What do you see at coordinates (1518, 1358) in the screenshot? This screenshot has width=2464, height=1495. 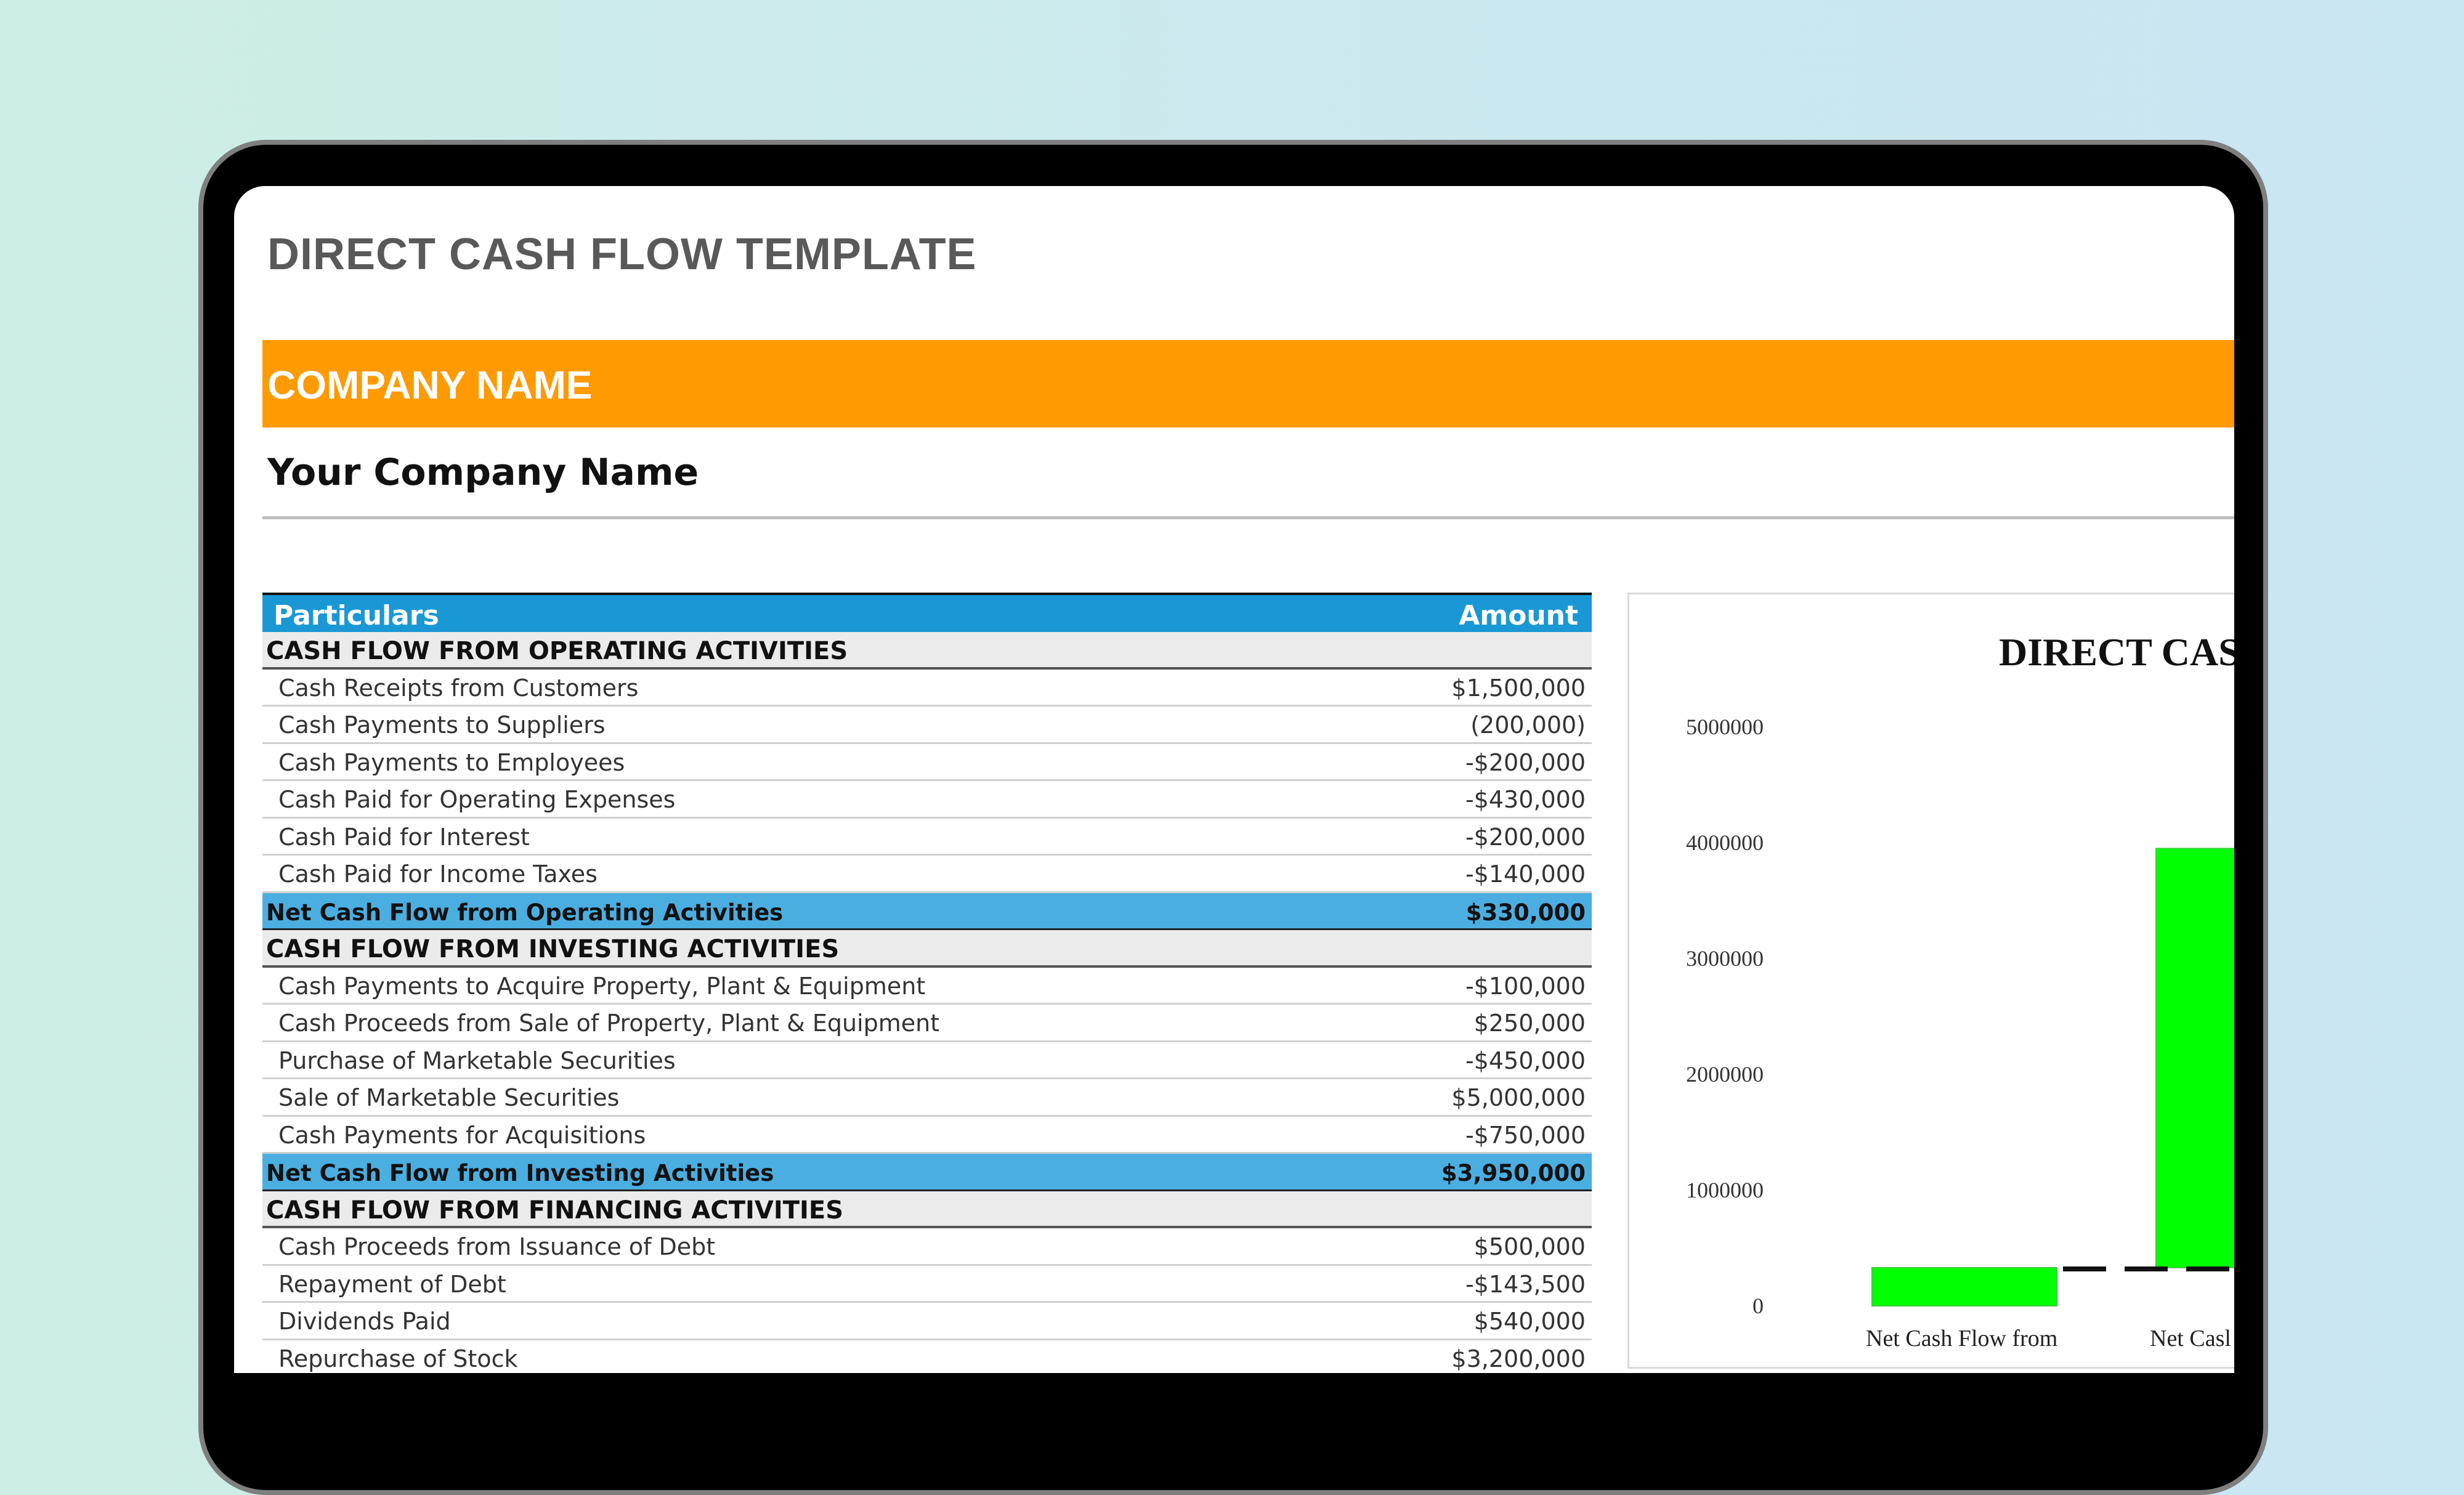 I see `row-amount: $3,200,000` at bounding box center [1518, 1358].